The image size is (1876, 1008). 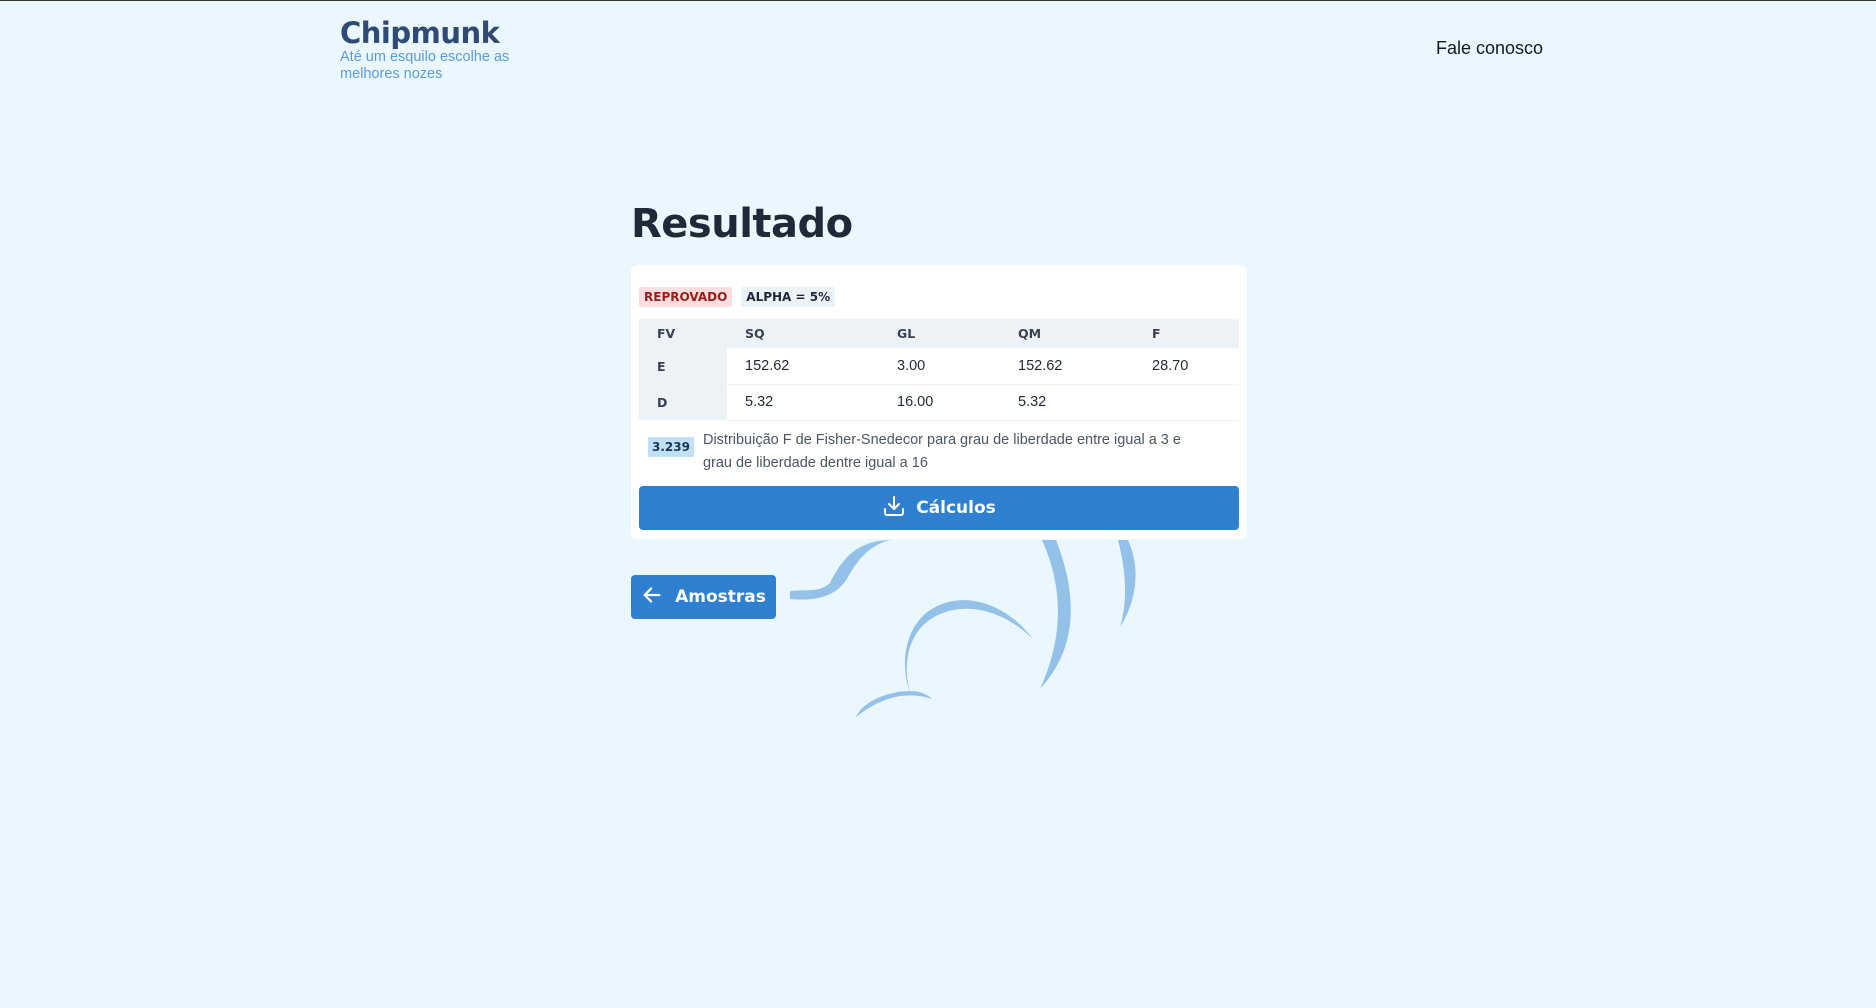 I want to click on back-button-label: Amostras, so click(x=720, y=597).